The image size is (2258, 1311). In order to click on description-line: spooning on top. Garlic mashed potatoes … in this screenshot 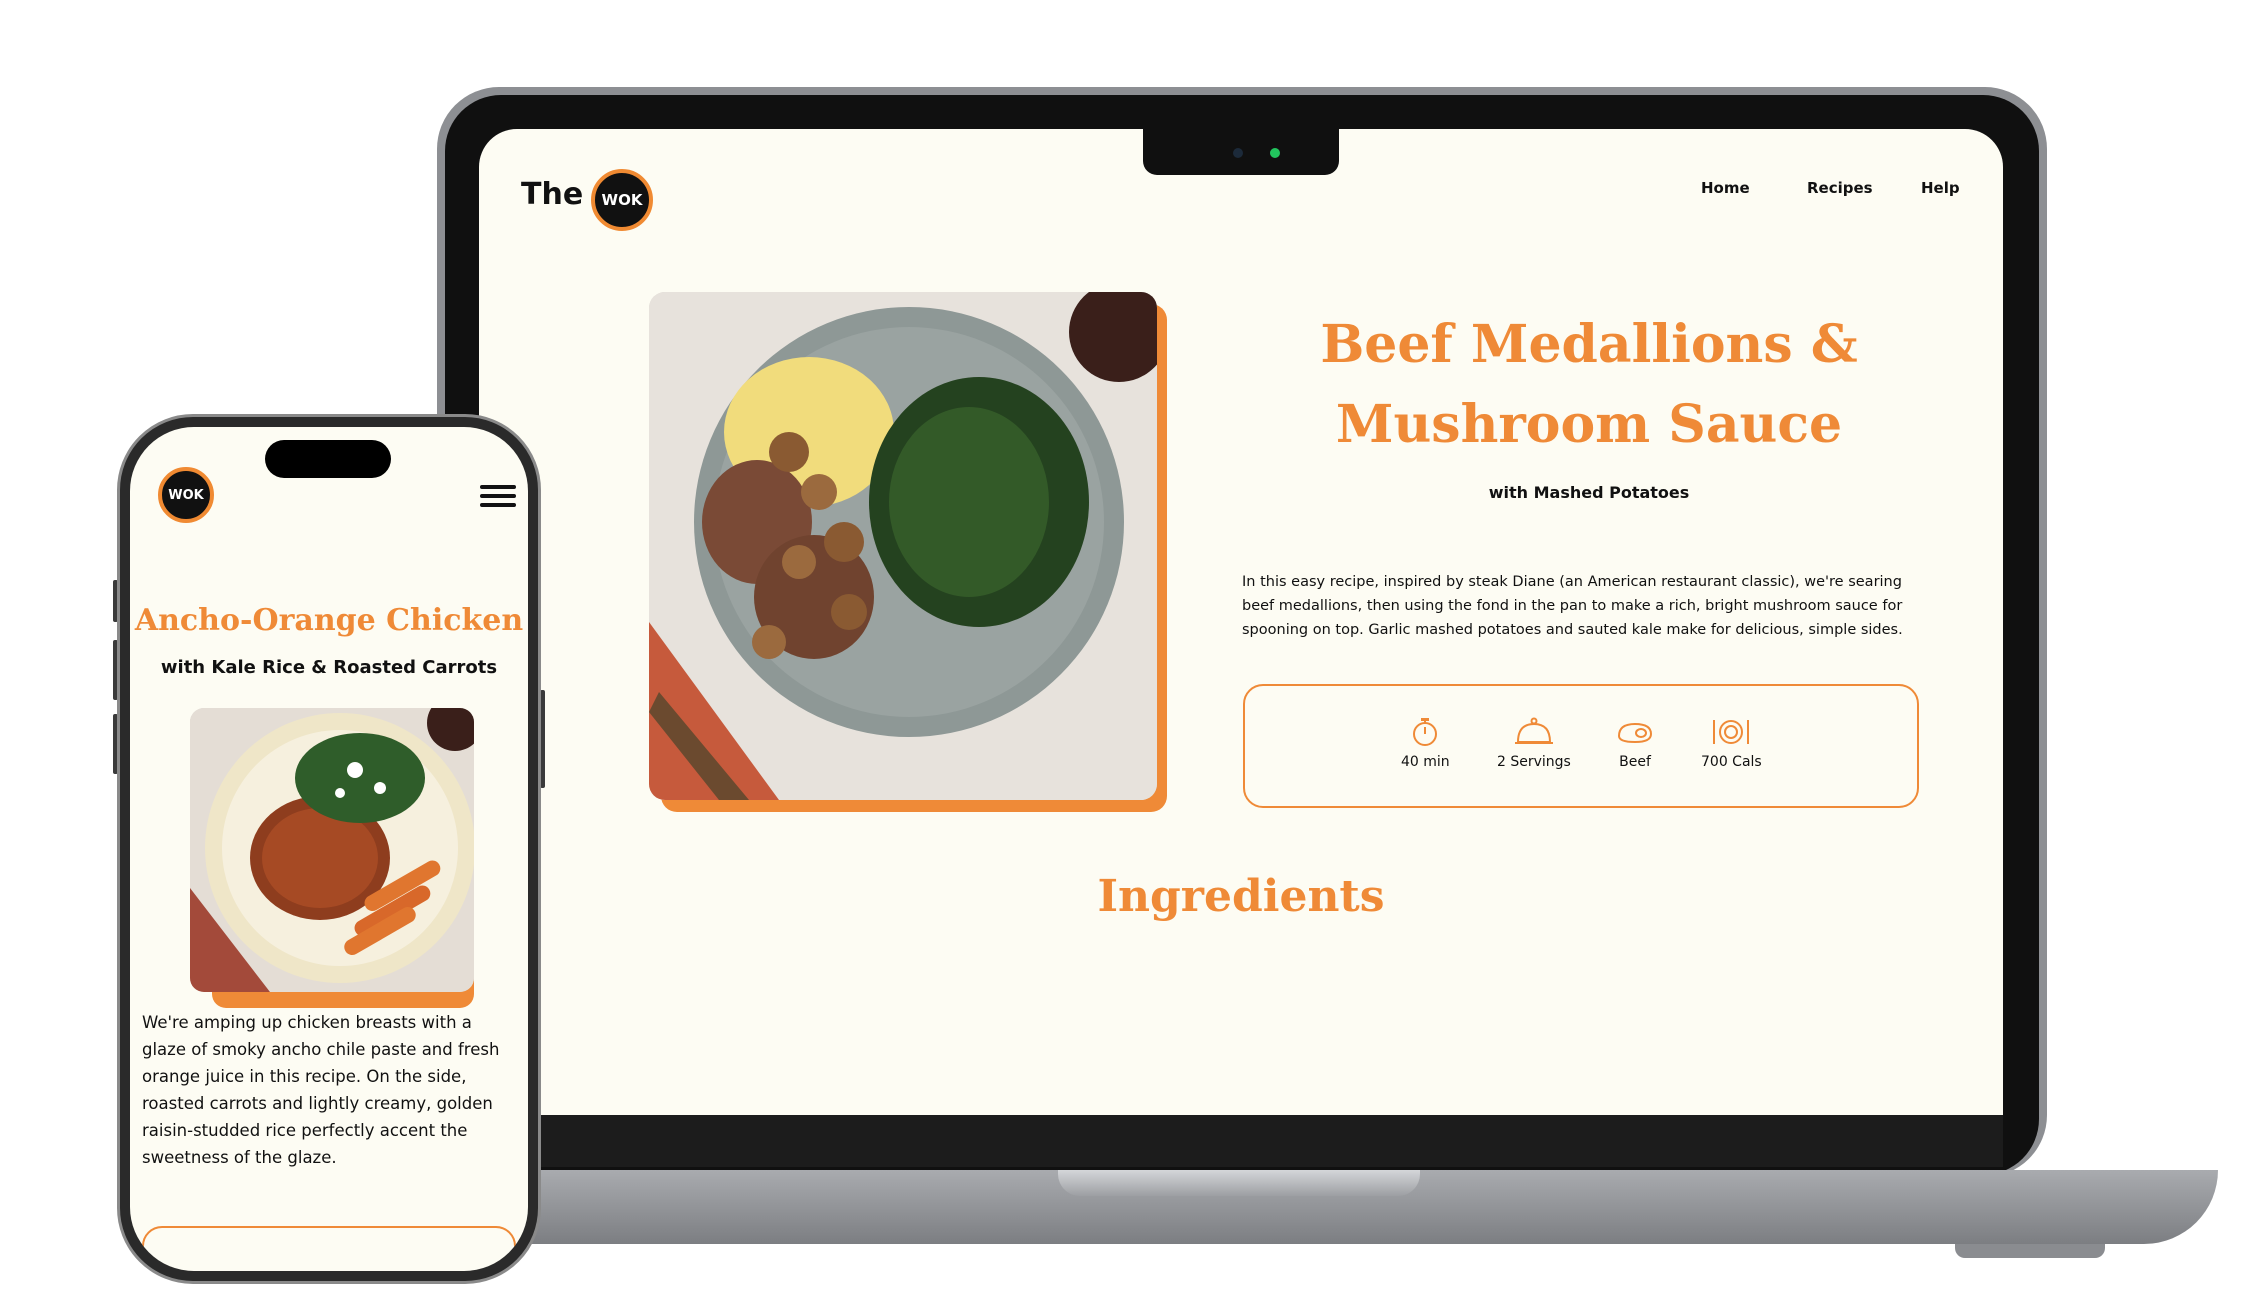, I will do `click(1572, 630)`.